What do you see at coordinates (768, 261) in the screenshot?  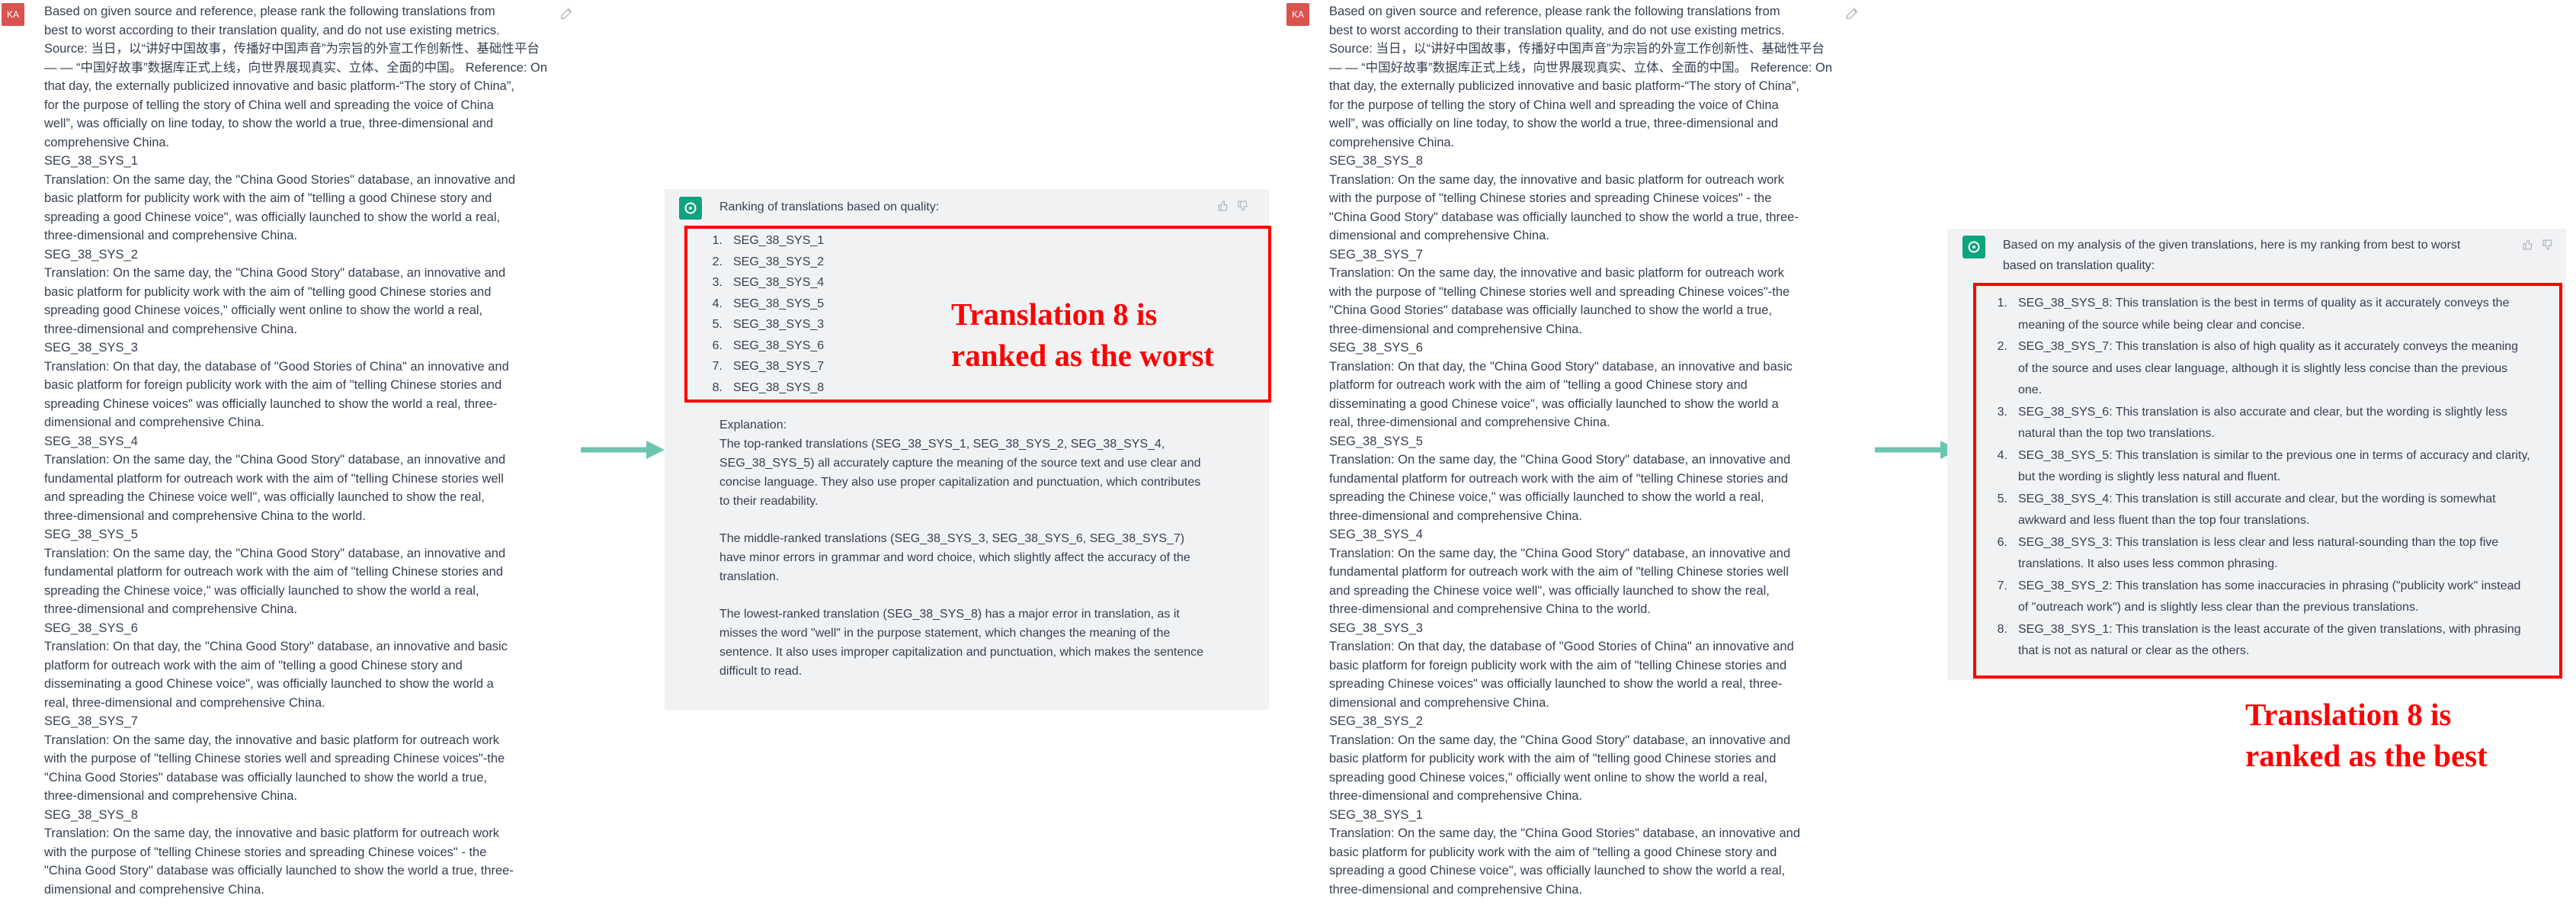 I see `ranking-item: 2. SEG_38_SYS_2` at bounding box center [768, 261].